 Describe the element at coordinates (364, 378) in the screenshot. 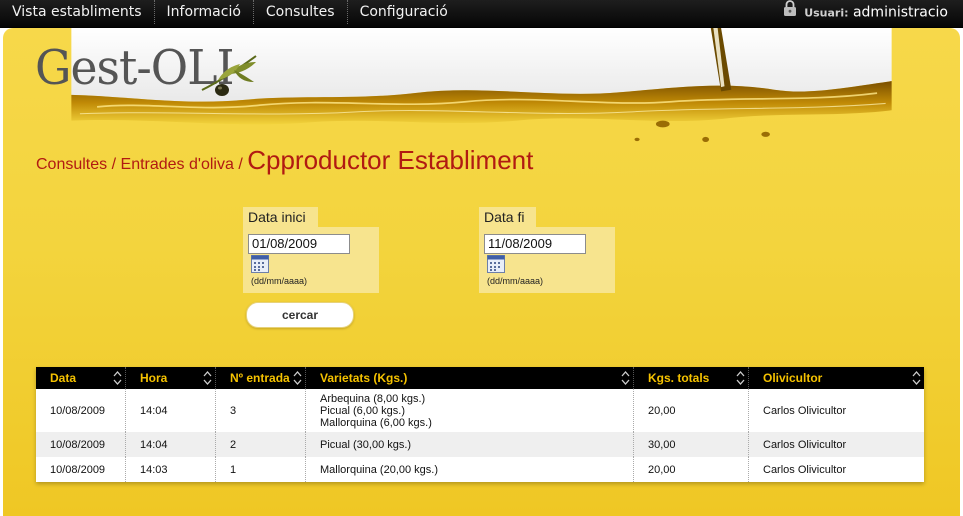

I see `column-header-label: Varietats (Kgs.)` at that location.